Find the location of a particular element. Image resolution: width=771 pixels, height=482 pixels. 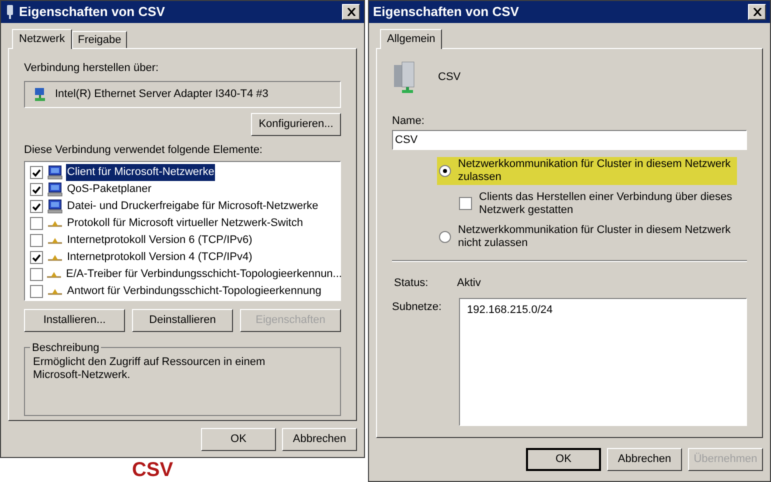

tab: Netzwerk is located at coordinates (42, 39).